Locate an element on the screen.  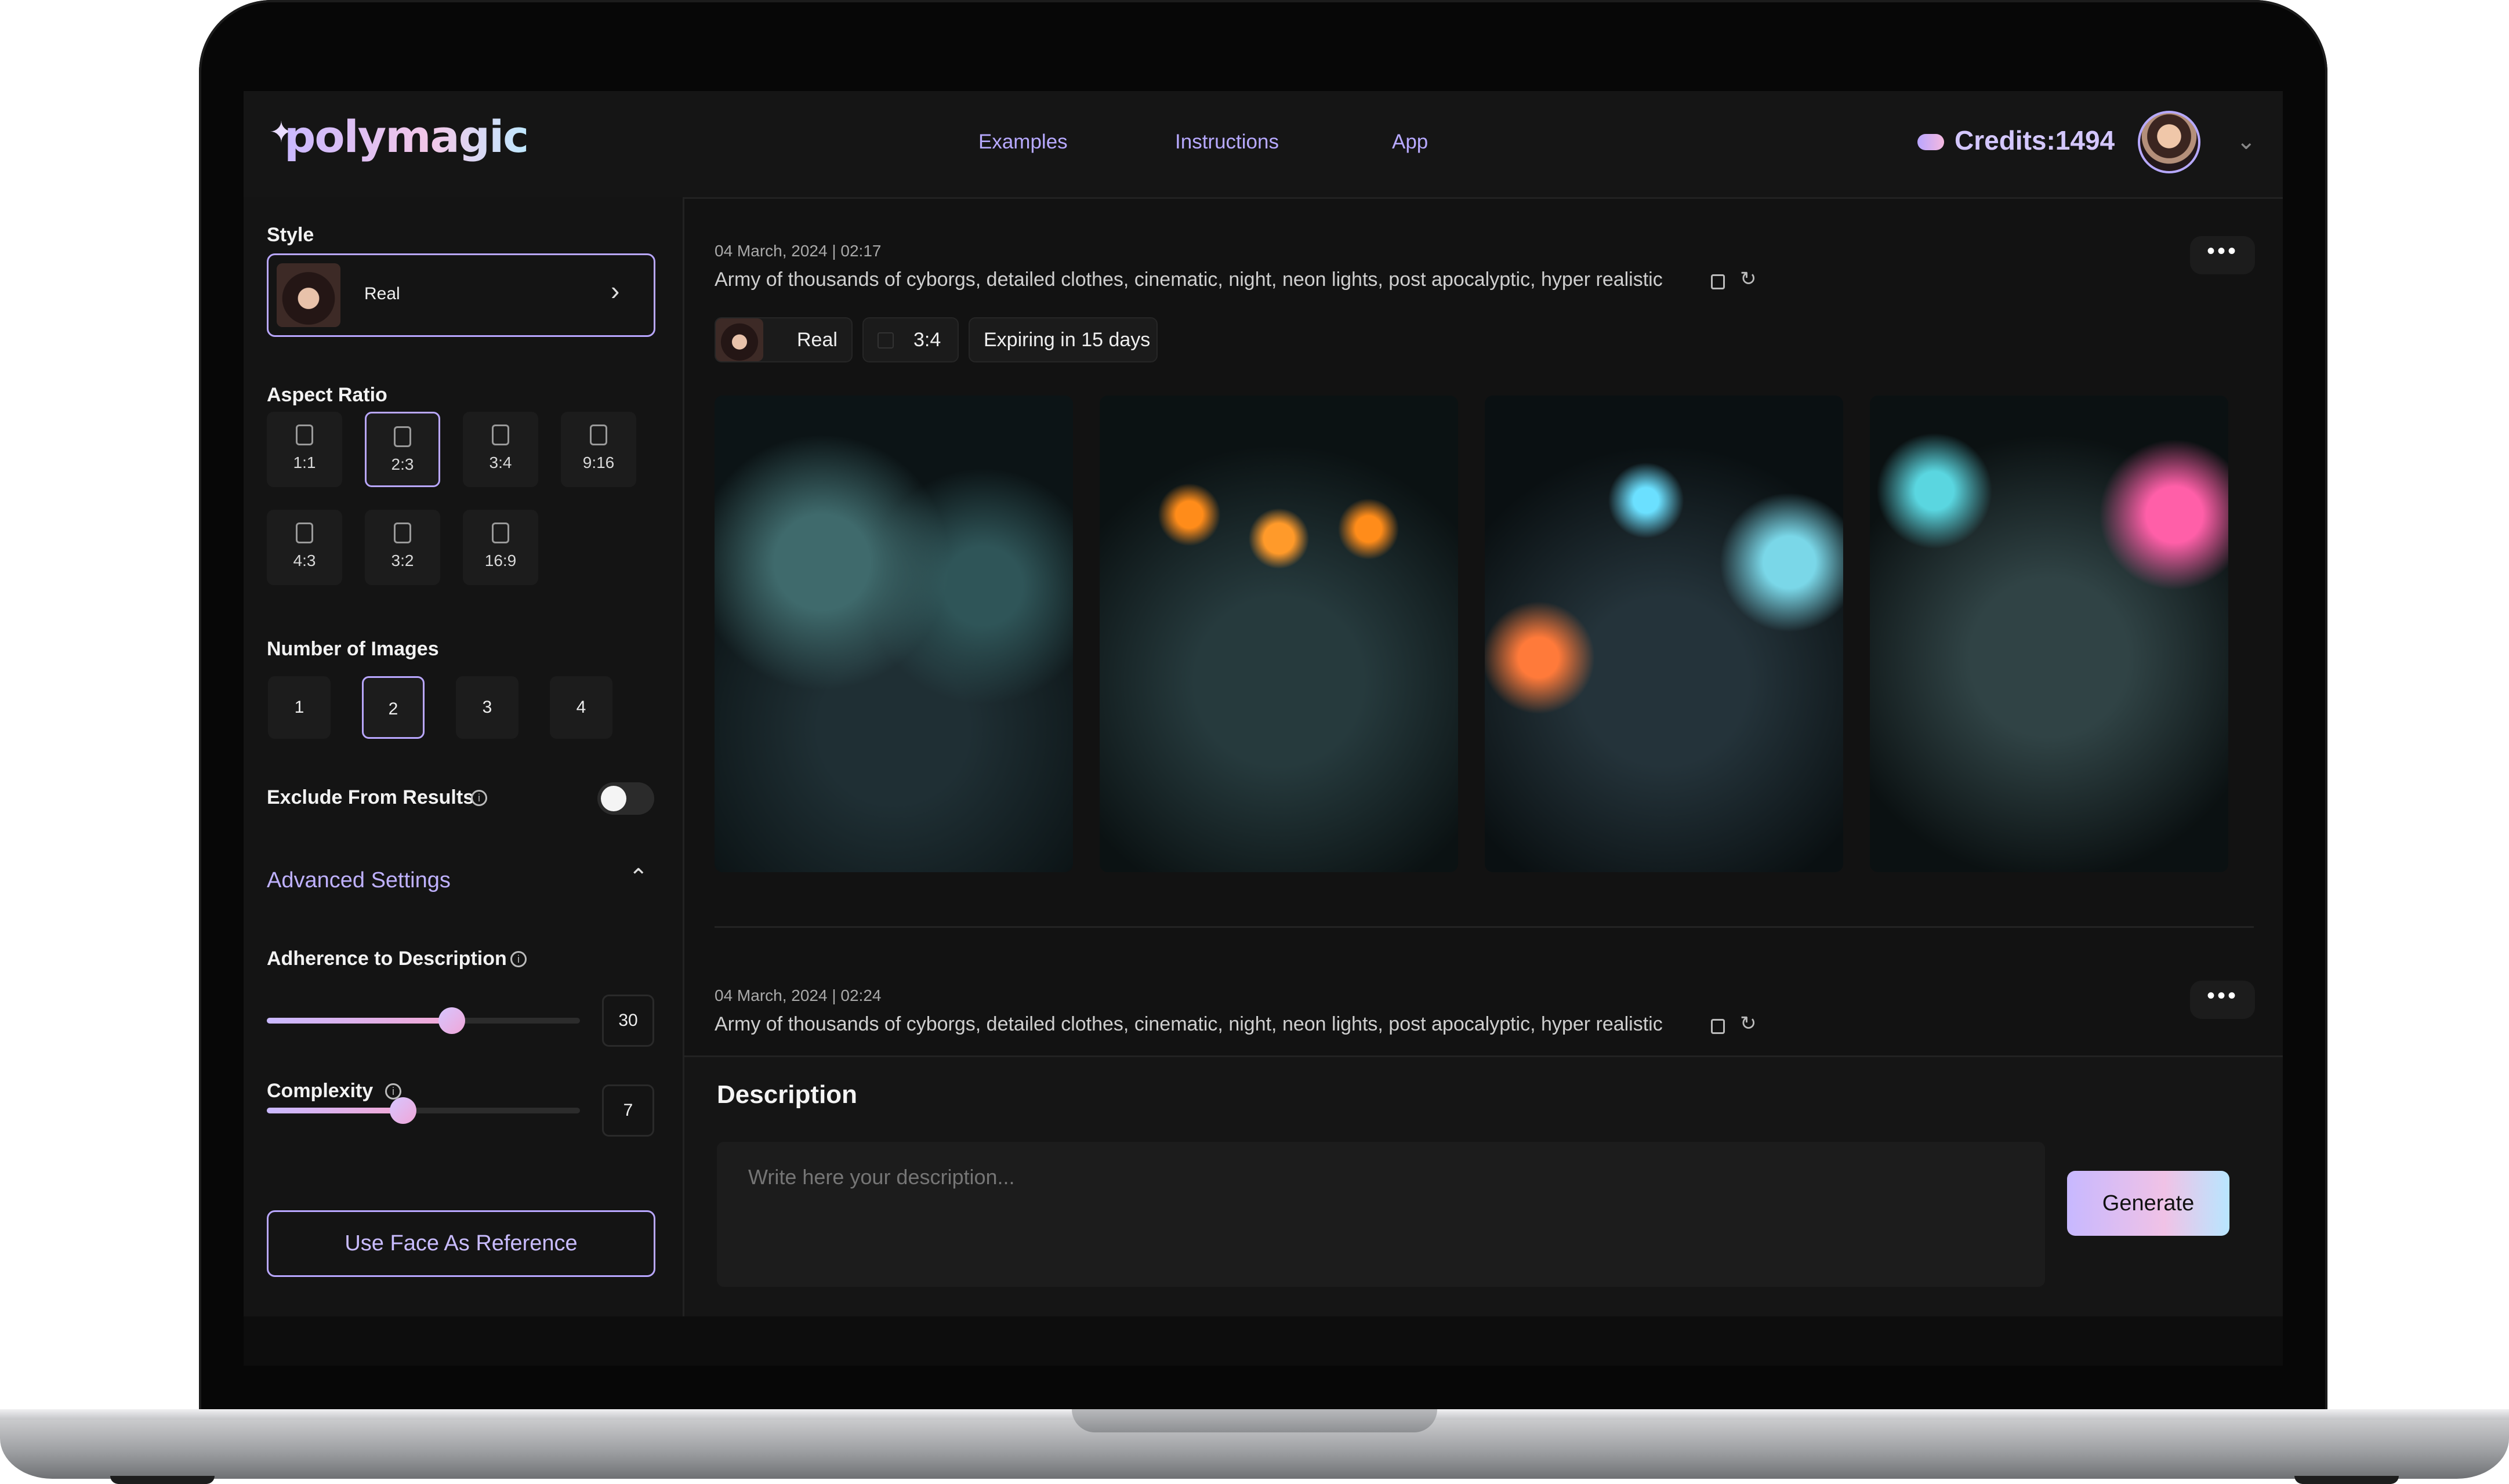
nav-app: App is located at coordinates (1410, 142).